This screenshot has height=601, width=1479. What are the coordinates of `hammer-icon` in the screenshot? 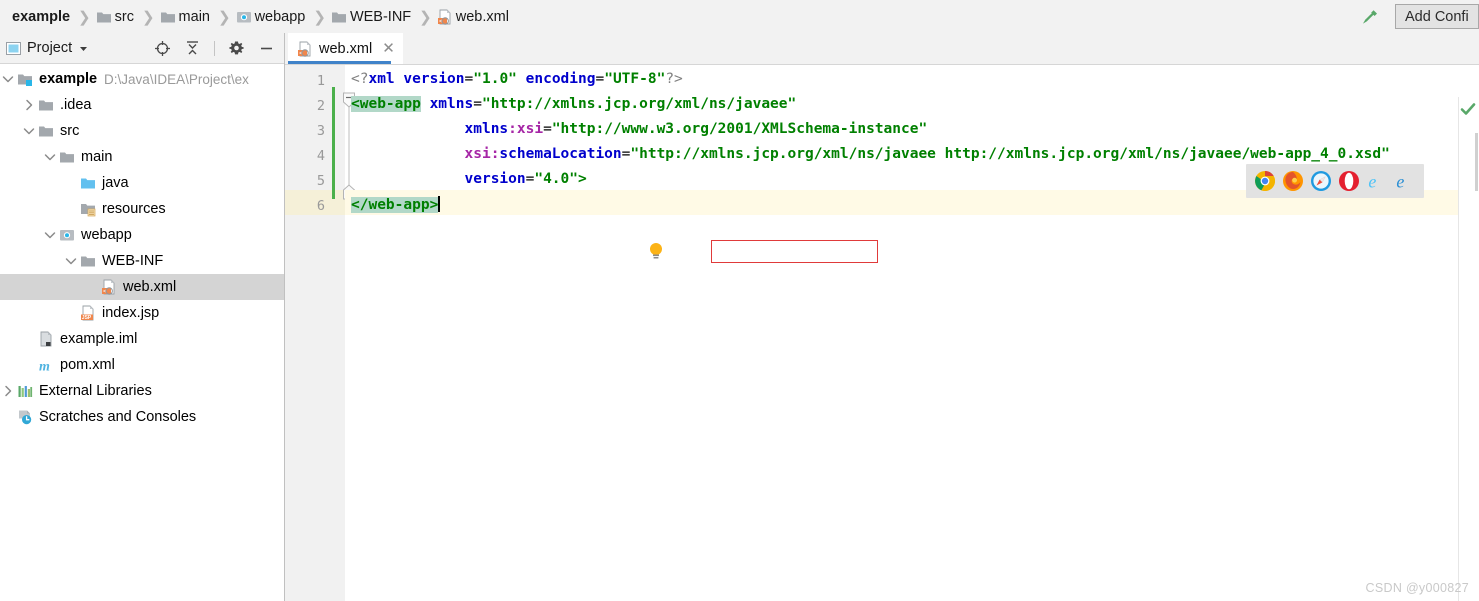 It's located at (1370, 17).